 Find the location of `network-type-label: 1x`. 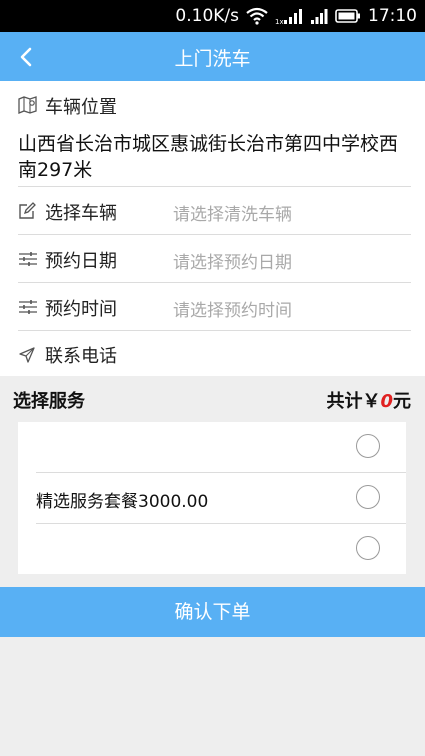

network-type-label: 1x is located at coordinates (279, 21).